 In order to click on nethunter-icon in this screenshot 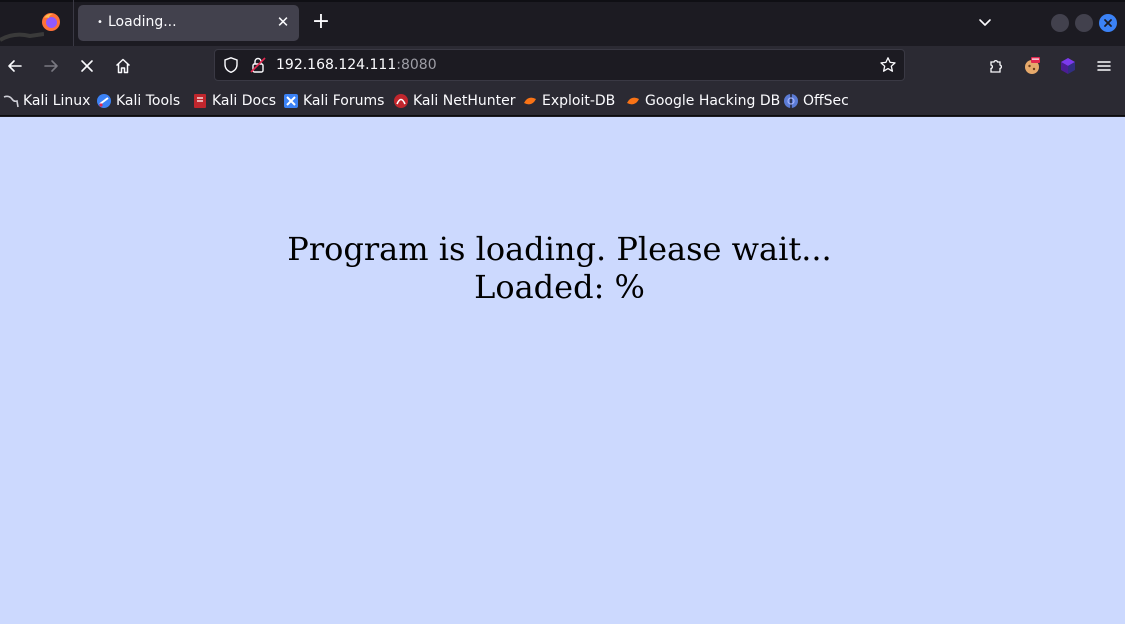, I will do `click(401, 101)`.